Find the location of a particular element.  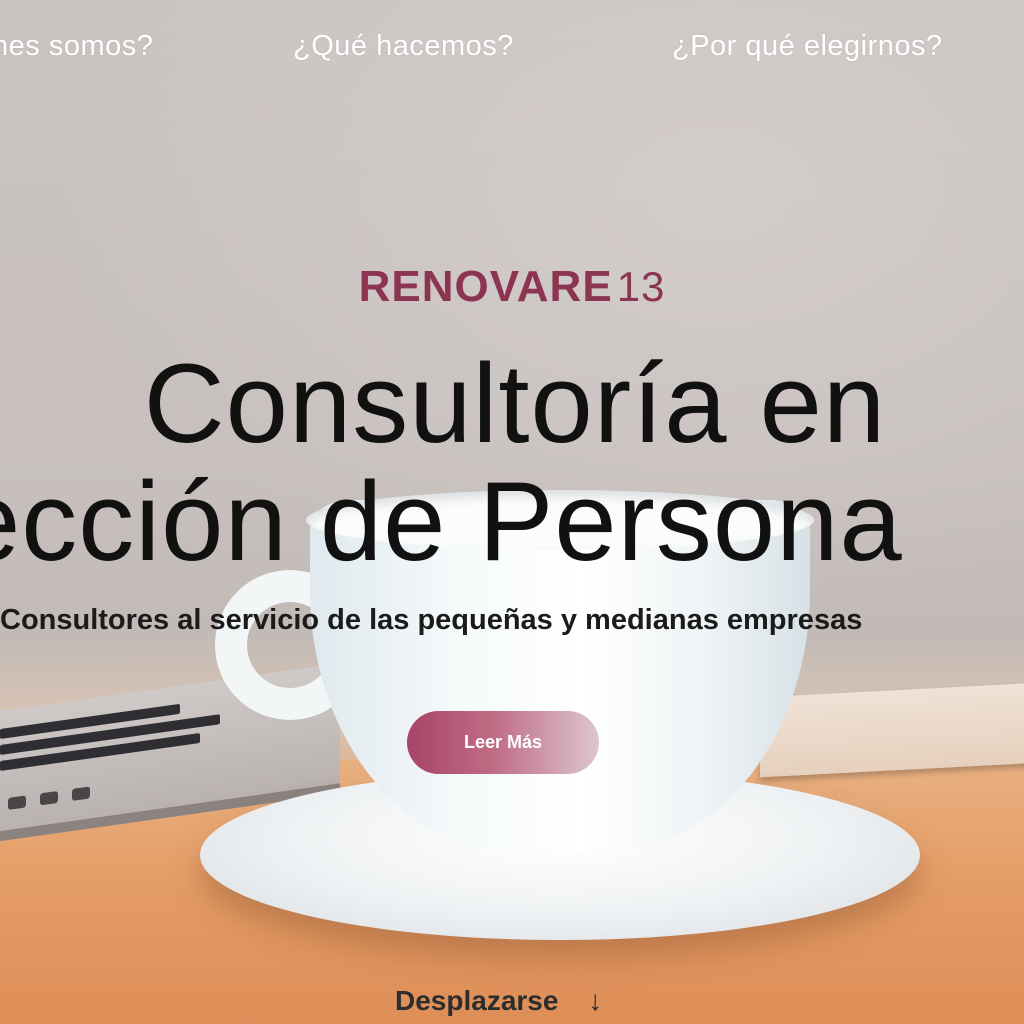

nav-link-que-hacemos: ¿Qué hacemos? is located at coordinates (403, 46).